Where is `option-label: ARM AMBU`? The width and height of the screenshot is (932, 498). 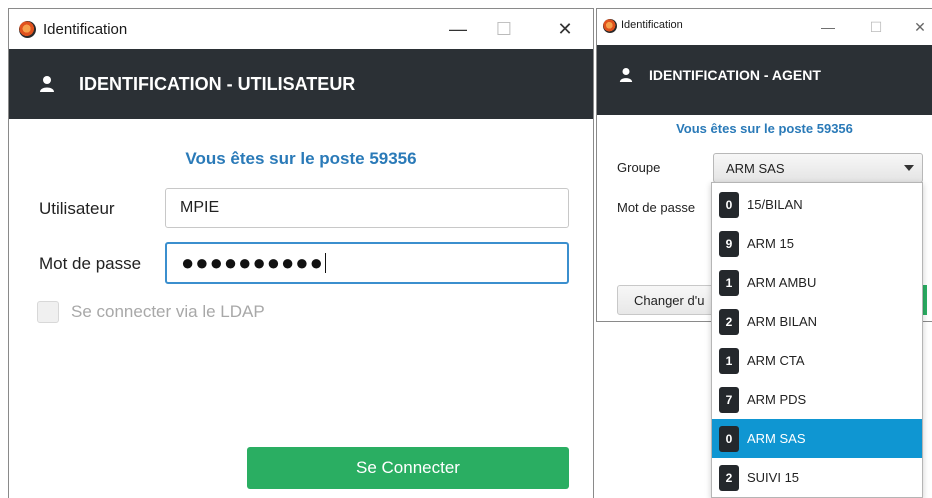
option-label: ARM AMBU is located at coordinates (782, 282).